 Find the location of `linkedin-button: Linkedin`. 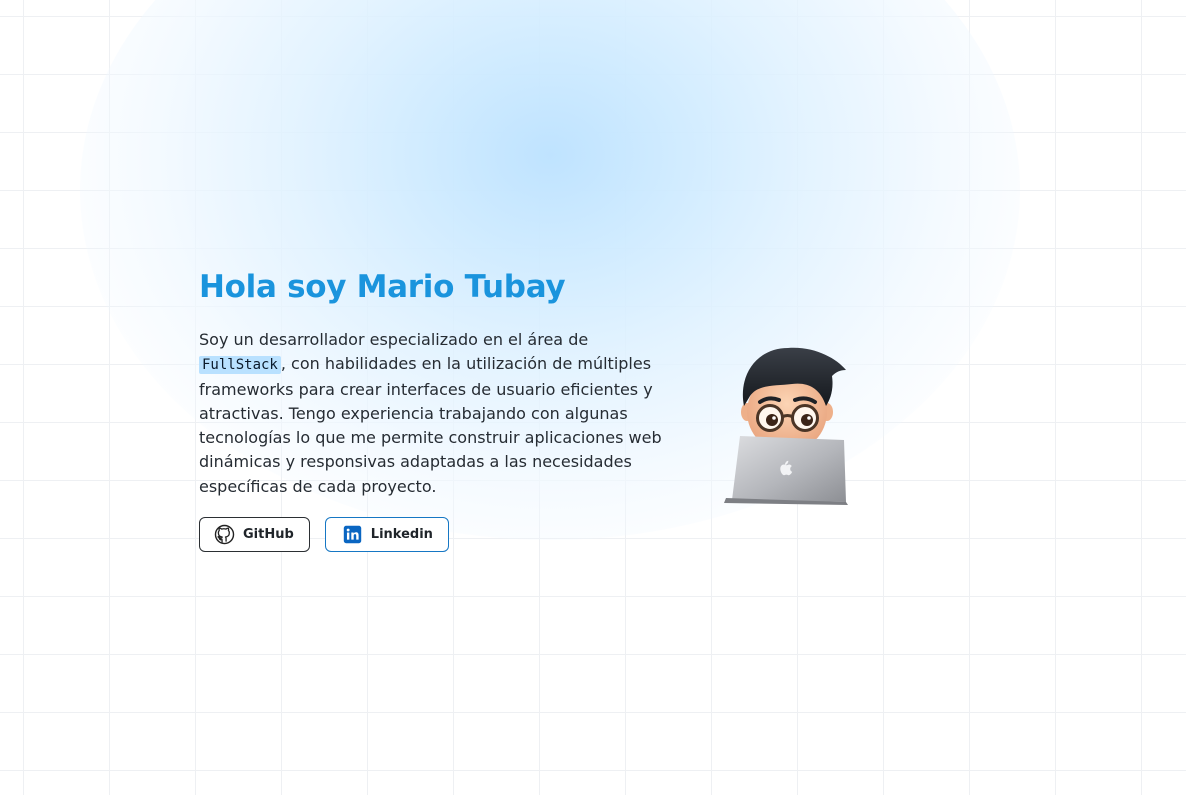

linkedin-button: Linkedin is located at coordinates (386, 535).